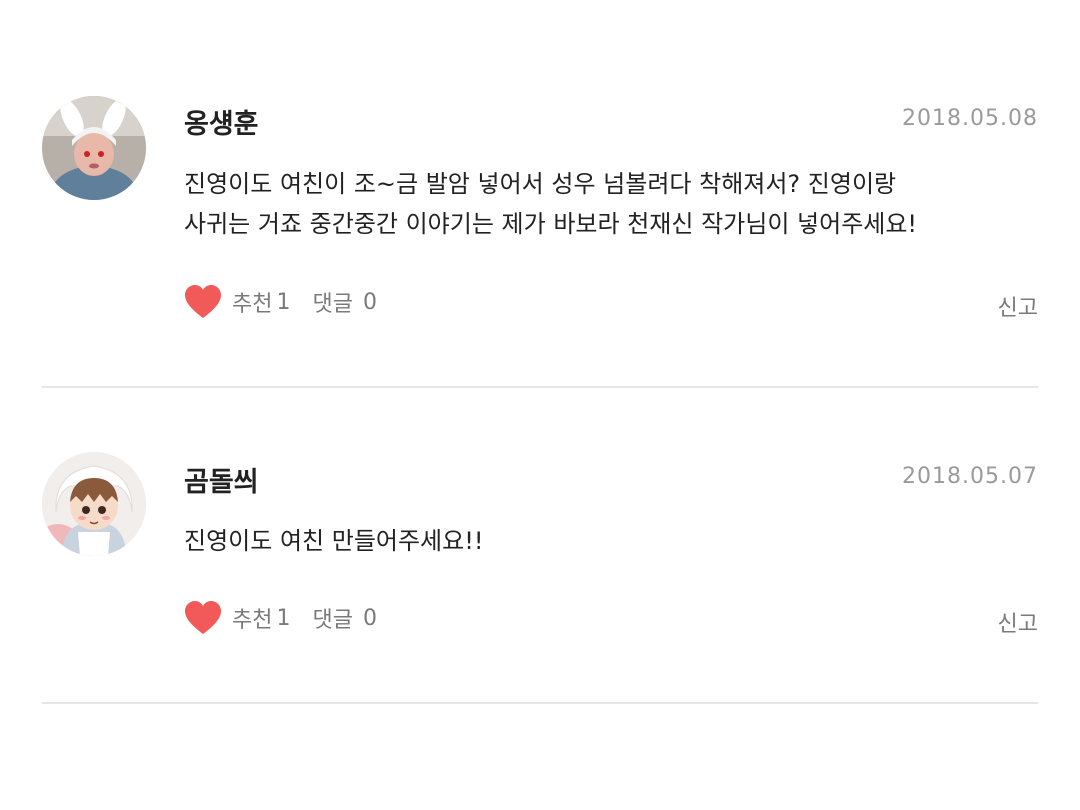 This screenshot has height=810, width=1080. Describe the element at coordinates (221, 121) in the screenshot. I see `comment-author: 옹섕훈` at that location.